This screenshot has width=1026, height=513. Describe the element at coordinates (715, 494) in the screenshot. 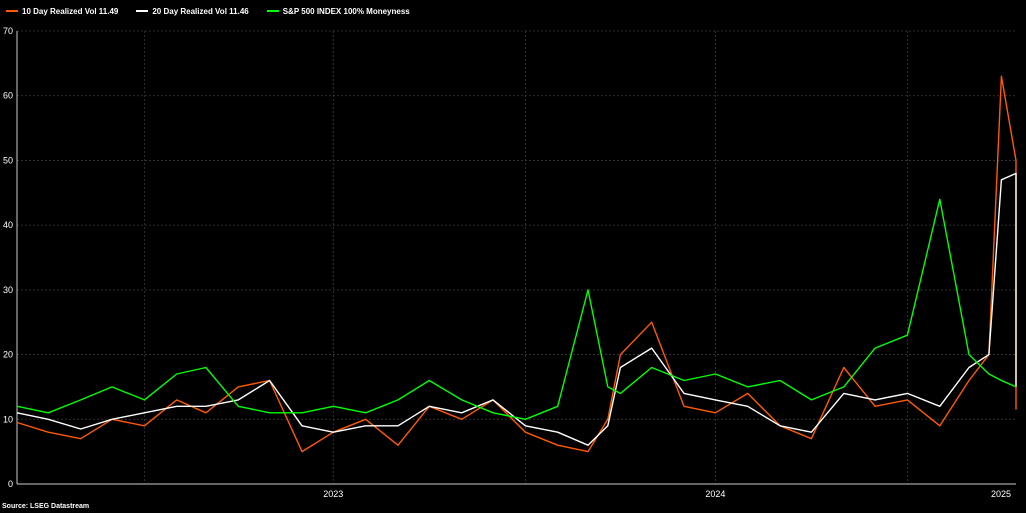

I see `x-tick-label: 2024` at that location.